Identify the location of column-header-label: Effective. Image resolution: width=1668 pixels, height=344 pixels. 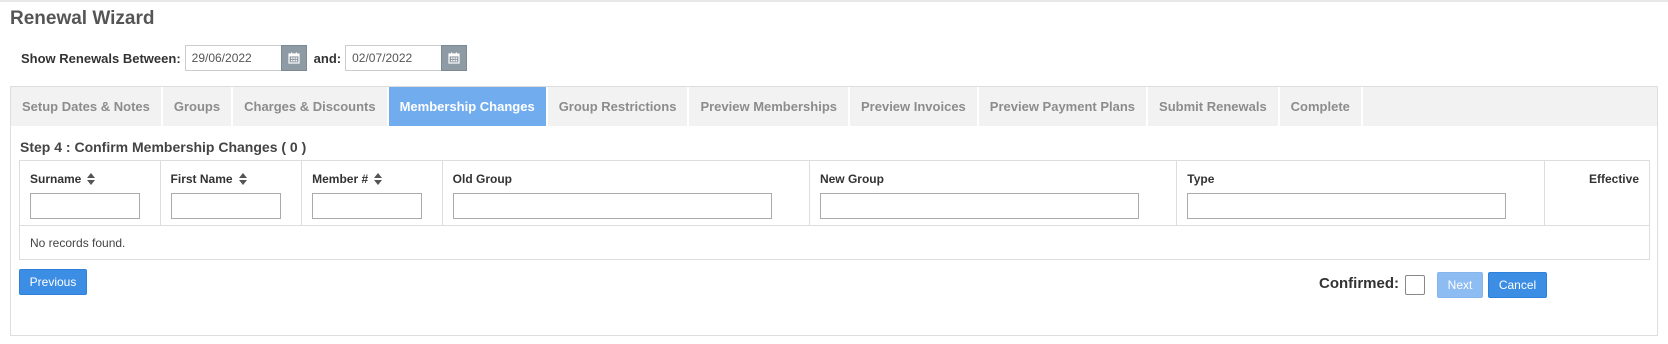
(1597, 179).